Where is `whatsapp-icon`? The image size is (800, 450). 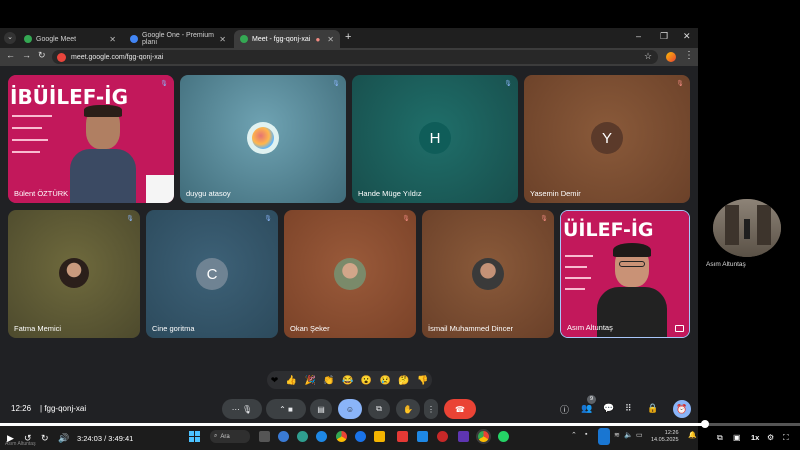
whatsapp-icon is located at coordinates (503, 436).